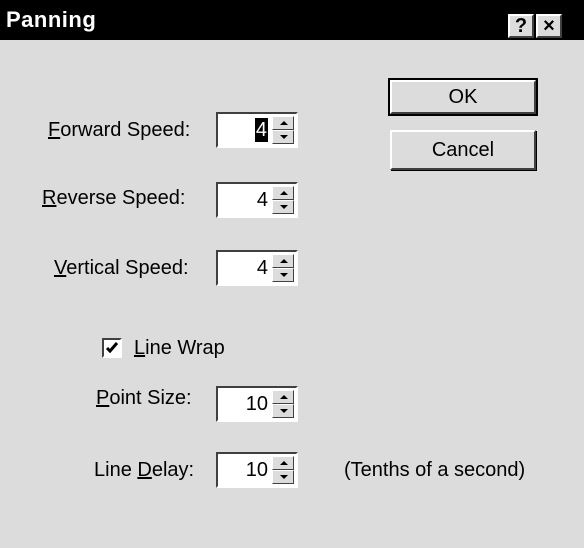  I want to click on line-wrap-checkbox, so click(112, 348).